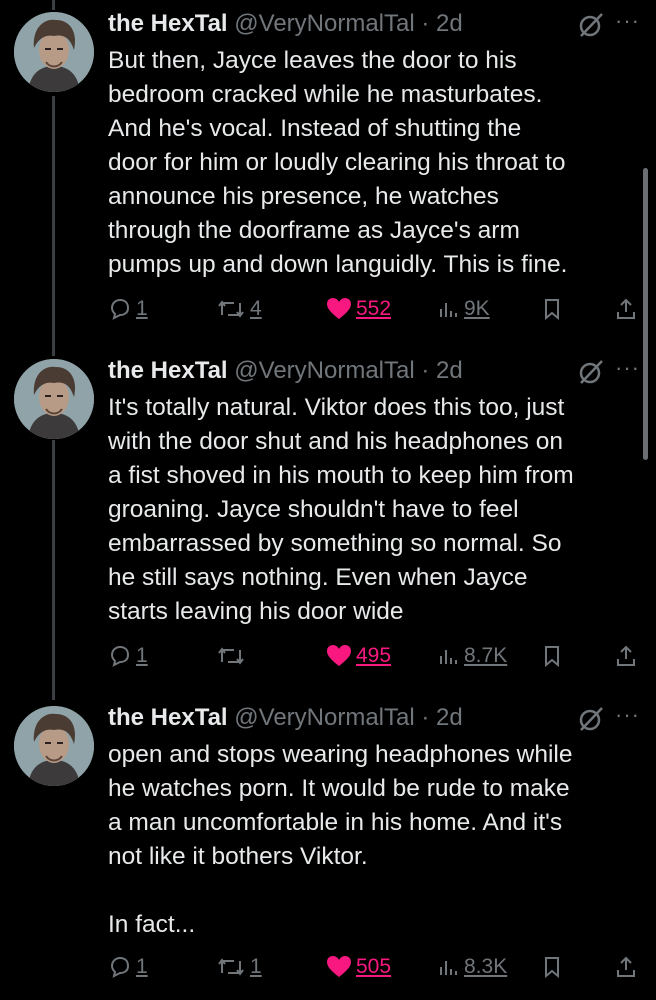 This screenshot has height=1000, width=656. Describe the element at coordinates (256, 308) in the screenshot. I see `retweet-count: 4` at that location.